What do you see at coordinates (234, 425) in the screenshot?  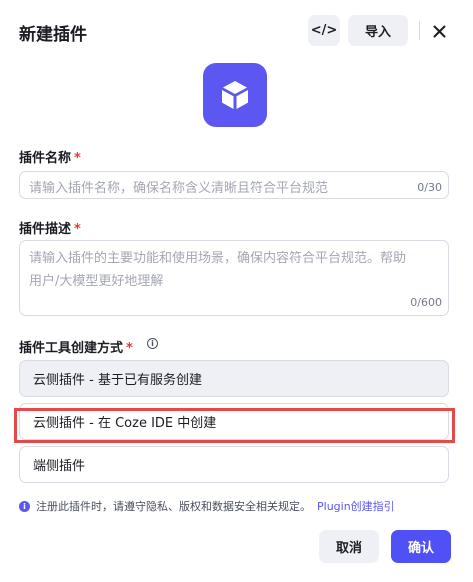 I see `highlight-annotation` at bounding box center [234, 425].